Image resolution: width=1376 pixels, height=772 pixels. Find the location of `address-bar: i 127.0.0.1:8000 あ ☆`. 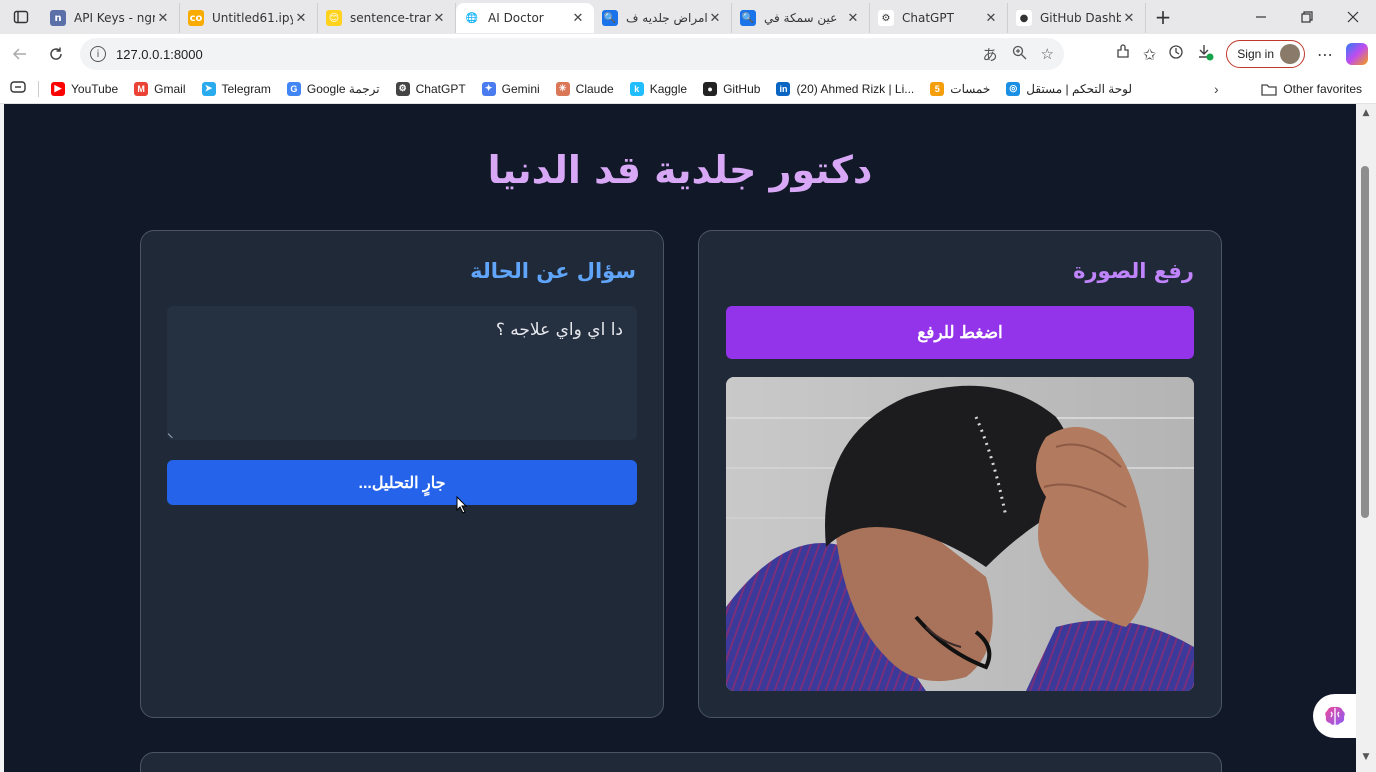

address-bar: i 127.0.0.1:8000 あ ☆ is located at coordinates (572, 54).